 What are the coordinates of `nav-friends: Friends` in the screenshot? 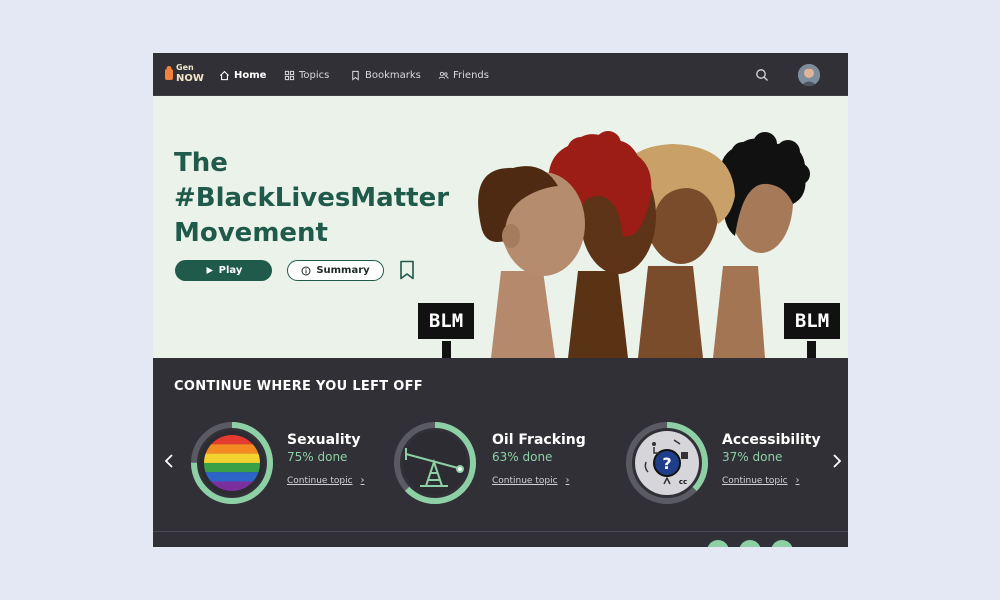 It's located at (463, 75).